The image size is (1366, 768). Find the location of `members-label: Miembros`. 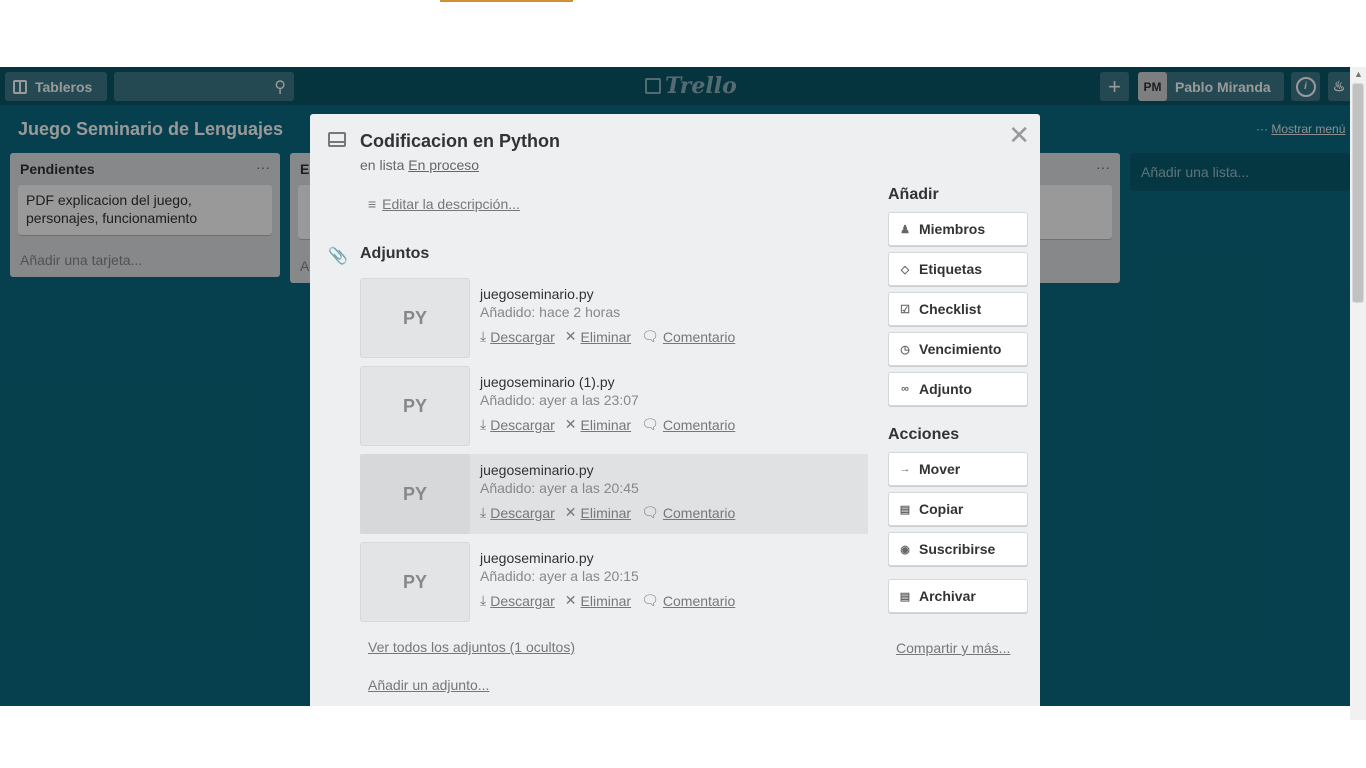

members-label: Miembros is located at coordinates (952, 229).